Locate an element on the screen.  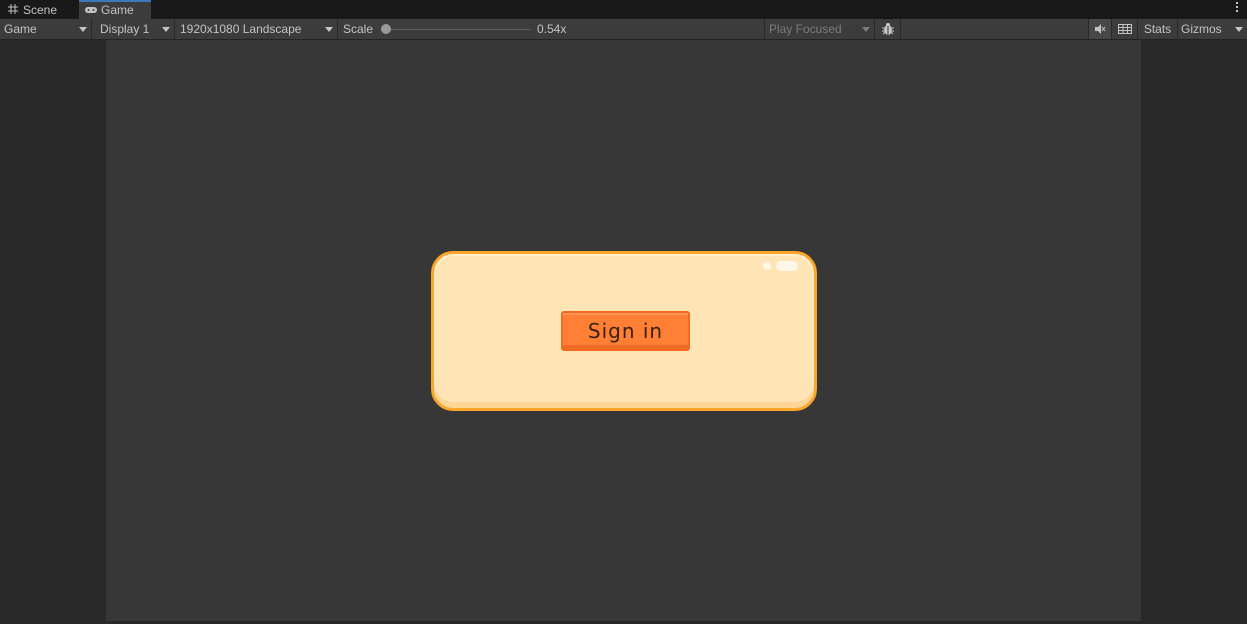
resolution-dropdown: 1920x1080 Landscape is located at coordinates (257, 29).